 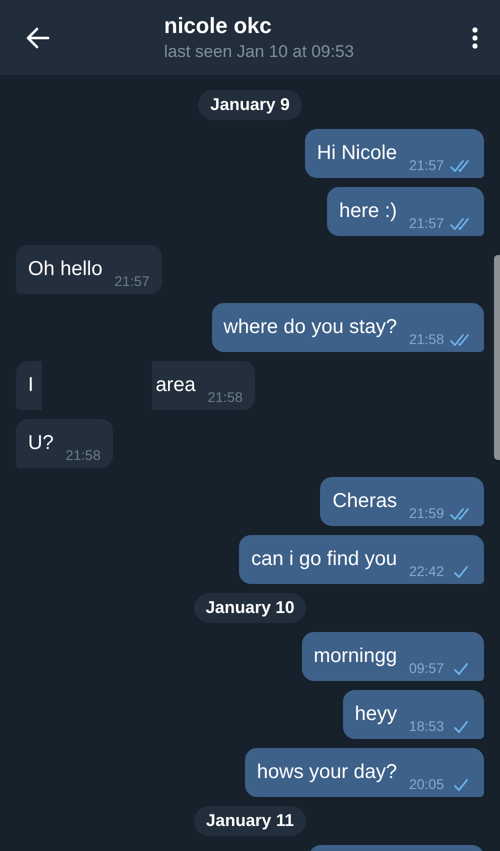 I want to click on message-time: 22:42, so click(x=426, y=571).